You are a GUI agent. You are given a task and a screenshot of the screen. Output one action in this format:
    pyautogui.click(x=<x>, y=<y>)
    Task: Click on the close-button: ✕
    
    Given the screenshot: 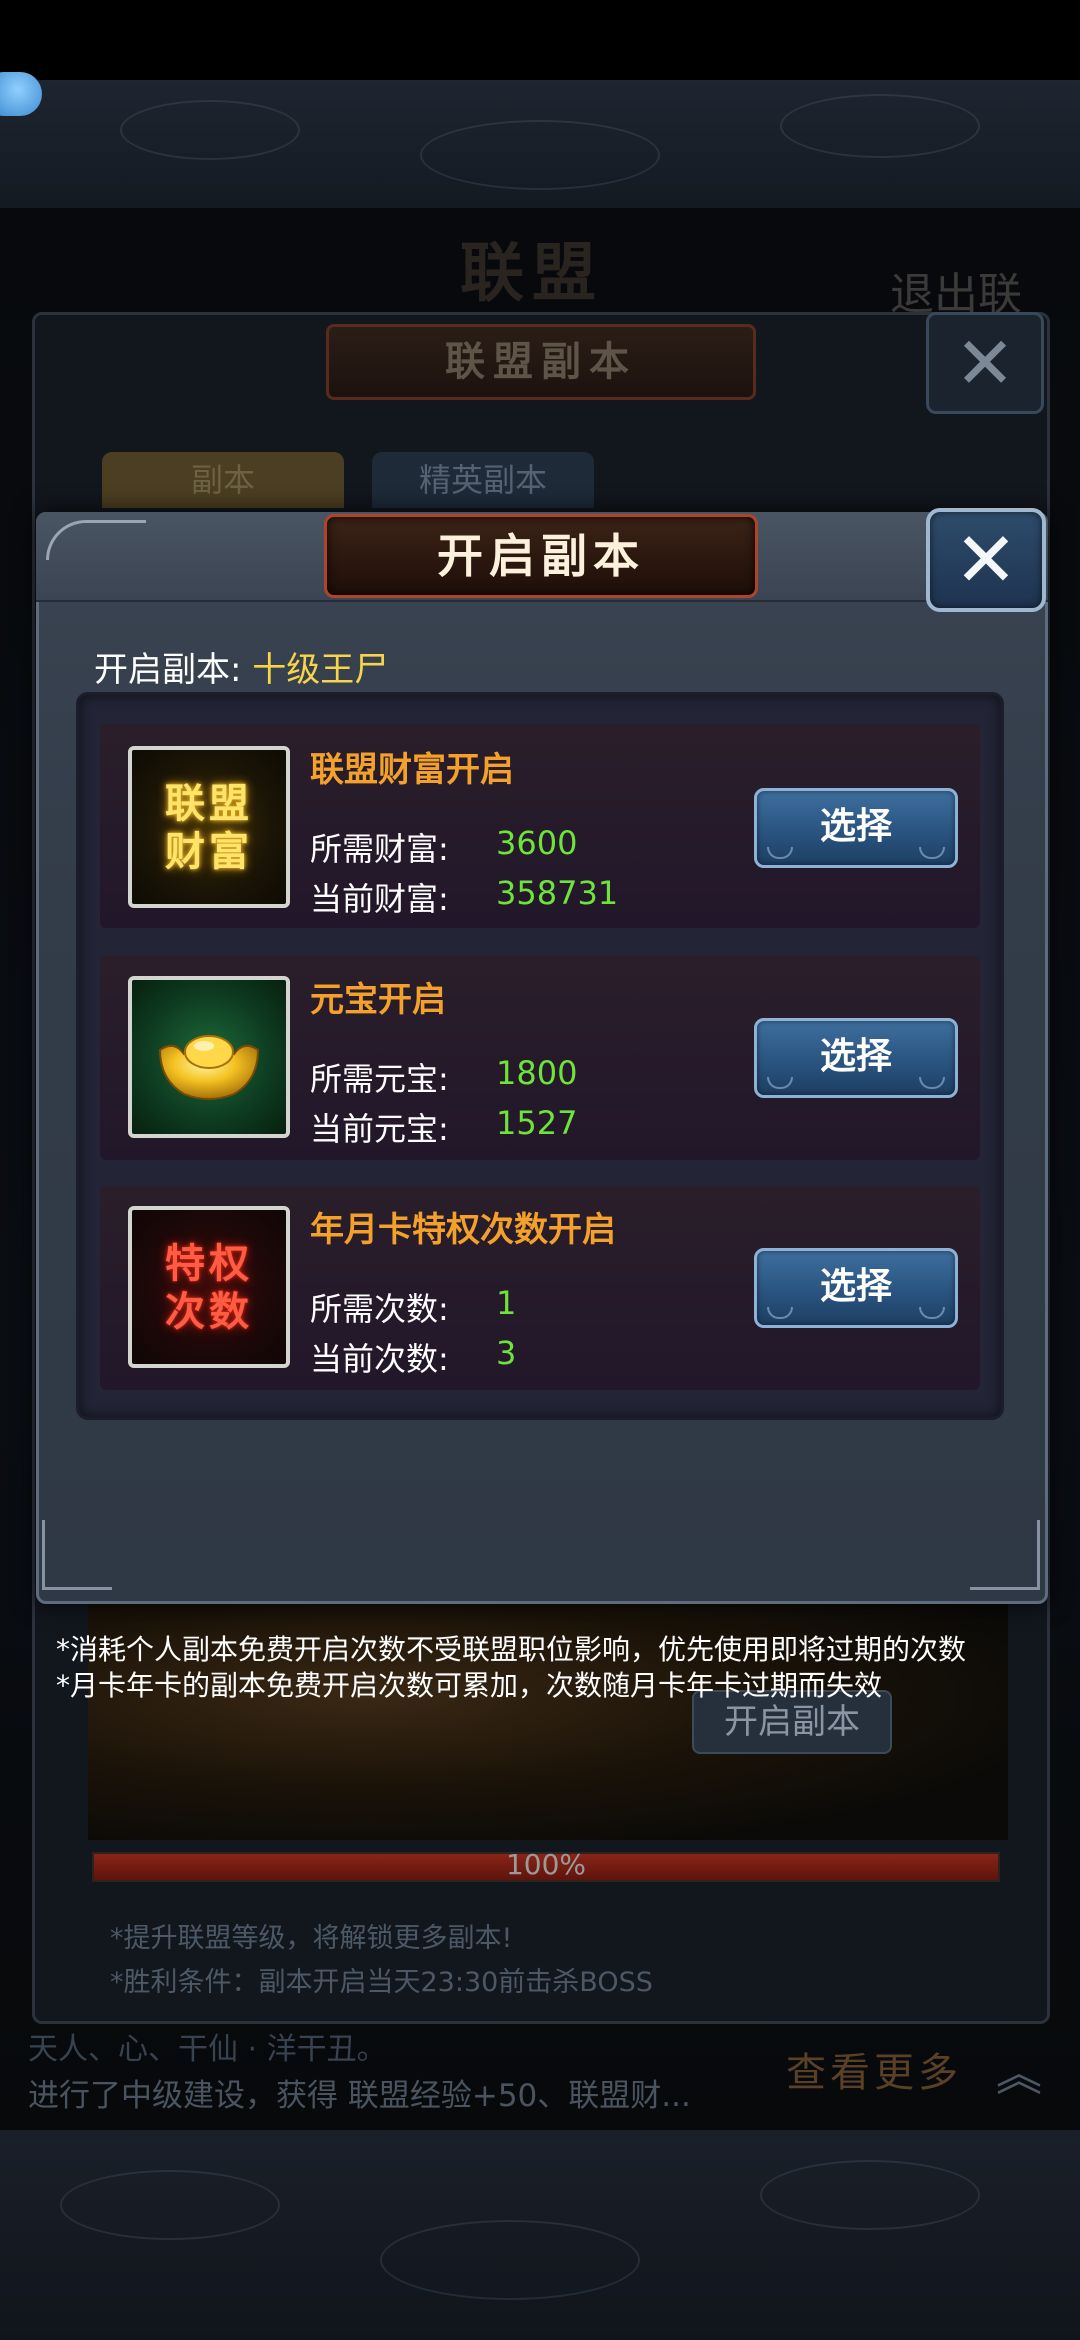 What is the action you would take?
    pyautogui.click(x=986, y=560)
    